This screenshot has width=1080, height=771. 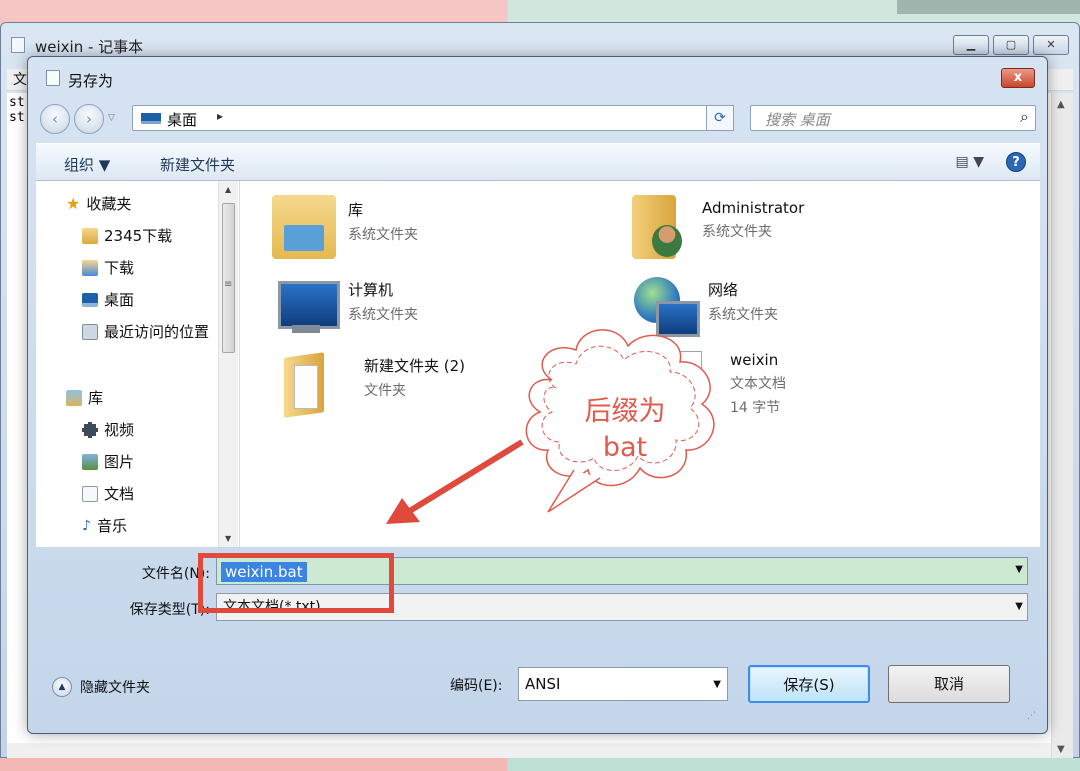 What do you see at coordinates (345, 227) in the screenshot?
I see `file-item-library: 库系统文件夹` at bounding box center [345, 227].